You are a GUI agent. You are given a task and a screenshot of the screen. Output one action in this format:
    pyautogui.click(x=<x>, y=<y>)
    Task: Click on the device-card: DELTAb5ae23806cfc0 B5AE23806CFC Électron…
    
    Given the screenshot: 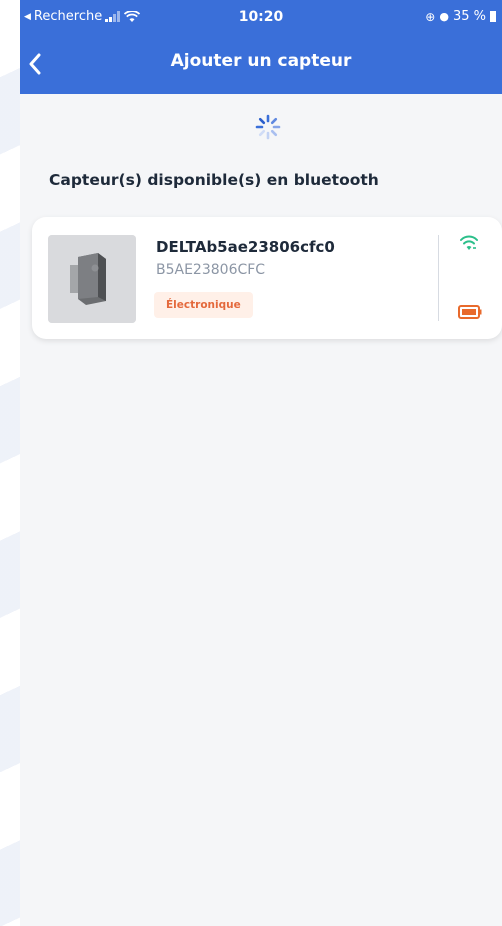 What is the action you would take?
    pyautogui.click(x=267, y=278)
    